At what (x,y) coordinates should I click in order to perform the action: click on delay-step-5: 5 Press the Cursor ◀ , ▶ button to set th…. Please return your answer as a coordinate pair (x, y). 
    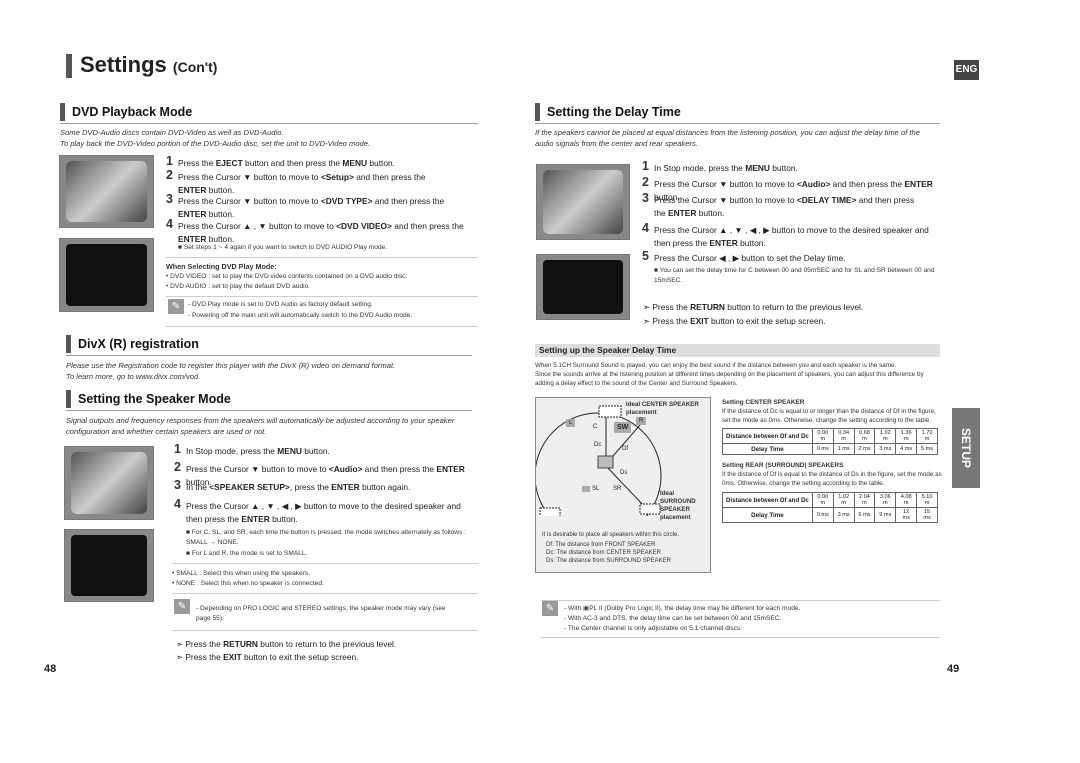
    Looking at the image, I should click on (793, 257).